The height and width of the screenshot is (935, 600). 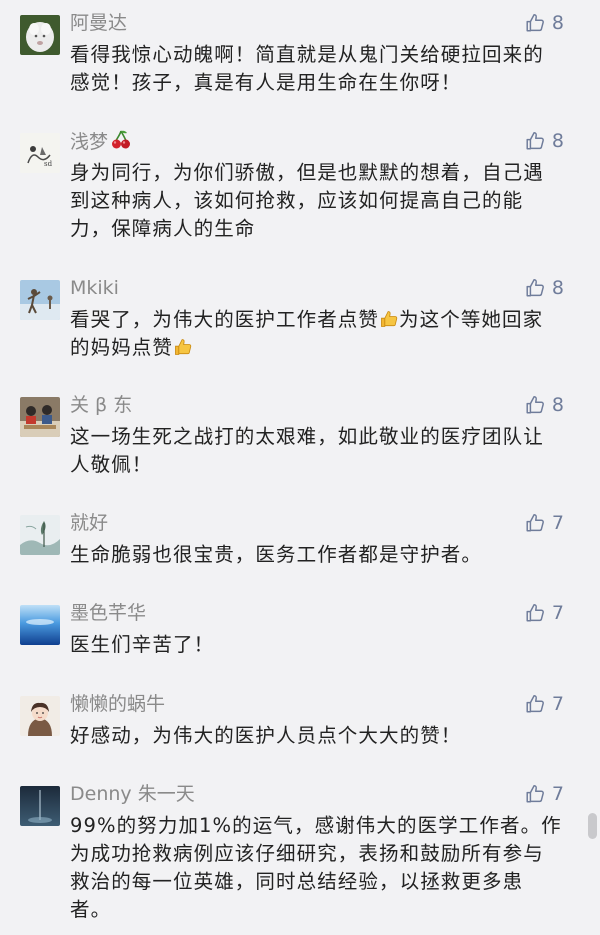 I want to click on commenter-name: 阿曼达, so click(x=98, y=23).